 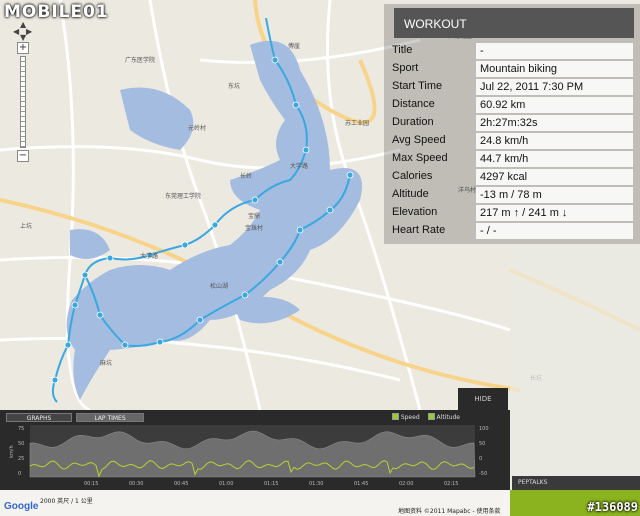 What do you see at coordinates (405, 68) in the screenshot?
I see `stat-label: Sport` at bounding box center [405, 68].